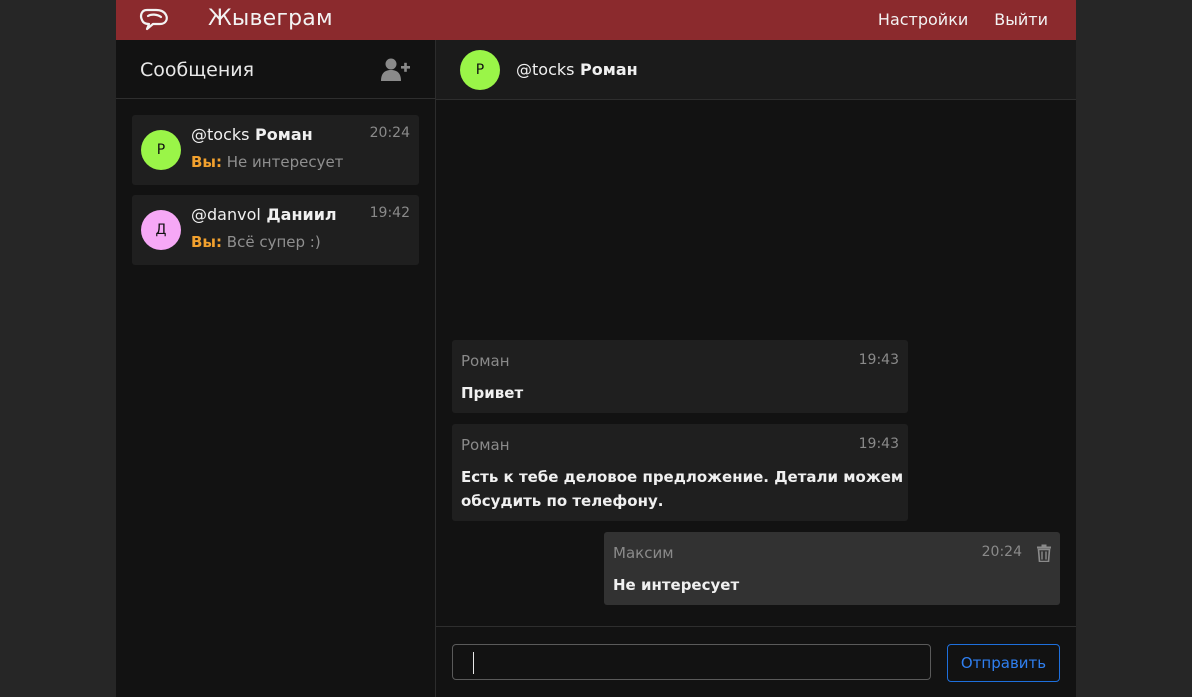 Image resolution: width=1192 pixels, height=697 pixels. What do you see at coordinates (275, 69) in the screenshot?
I see `sidebar-header: Сообщения` at bounding box center [275, 69].